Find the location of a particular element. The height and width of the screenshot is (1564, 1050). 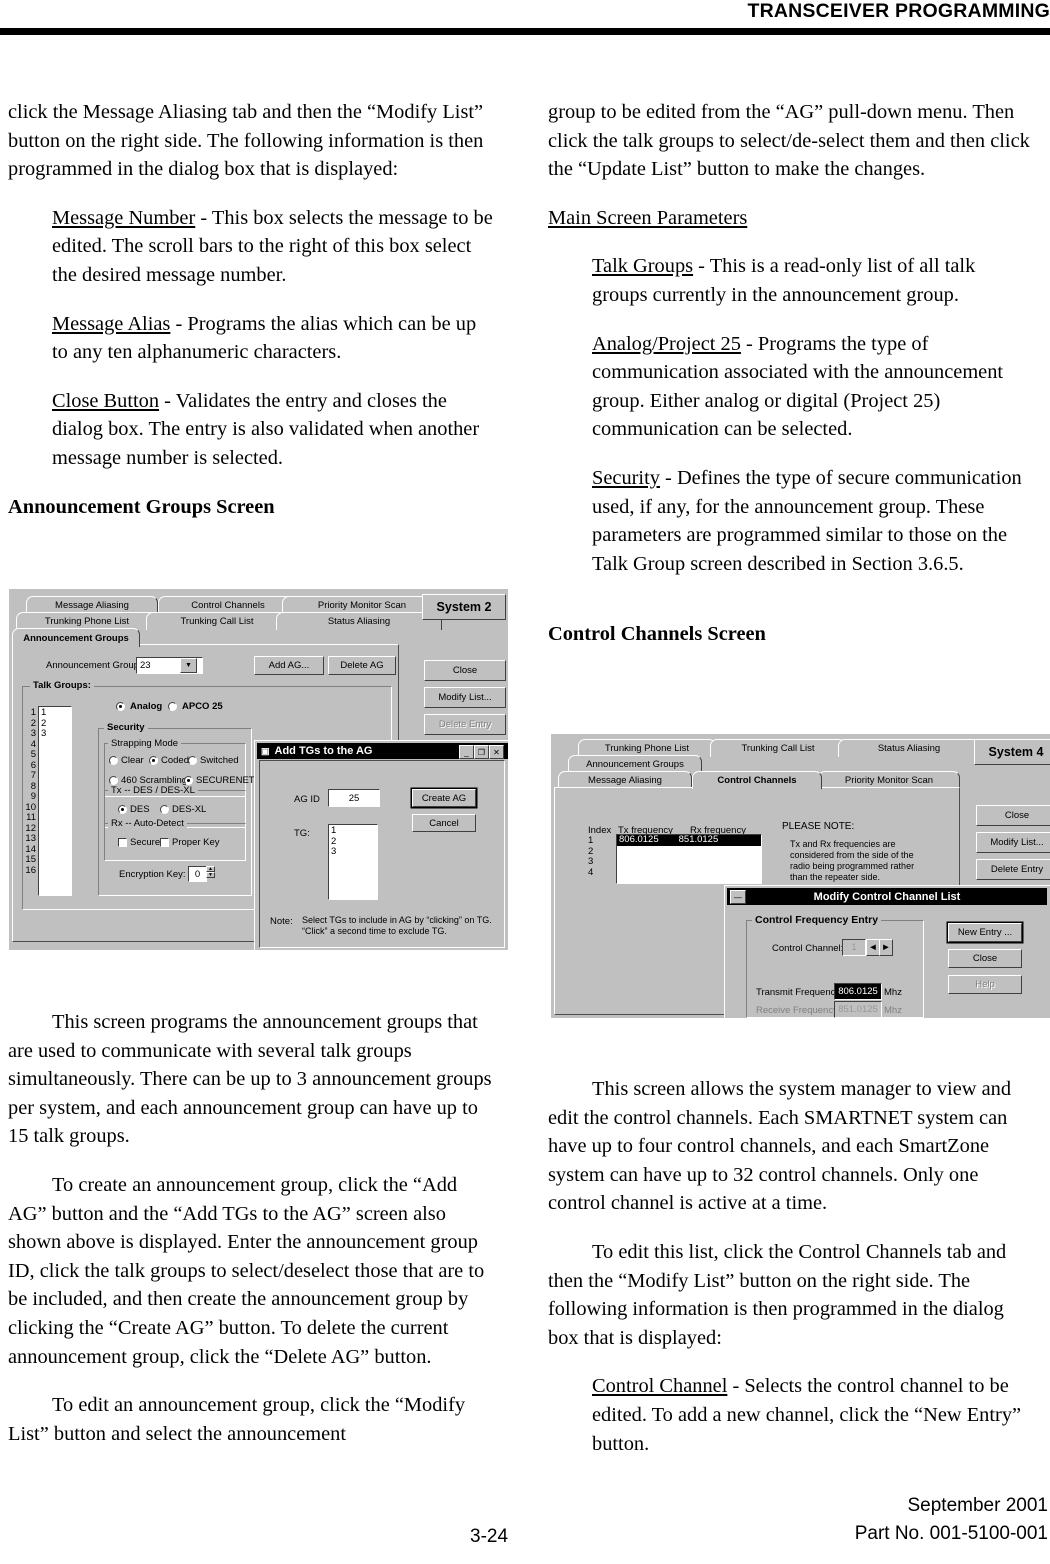

encryption-key-spinner: ▲ ▼ is located at coordinates (210, 872).